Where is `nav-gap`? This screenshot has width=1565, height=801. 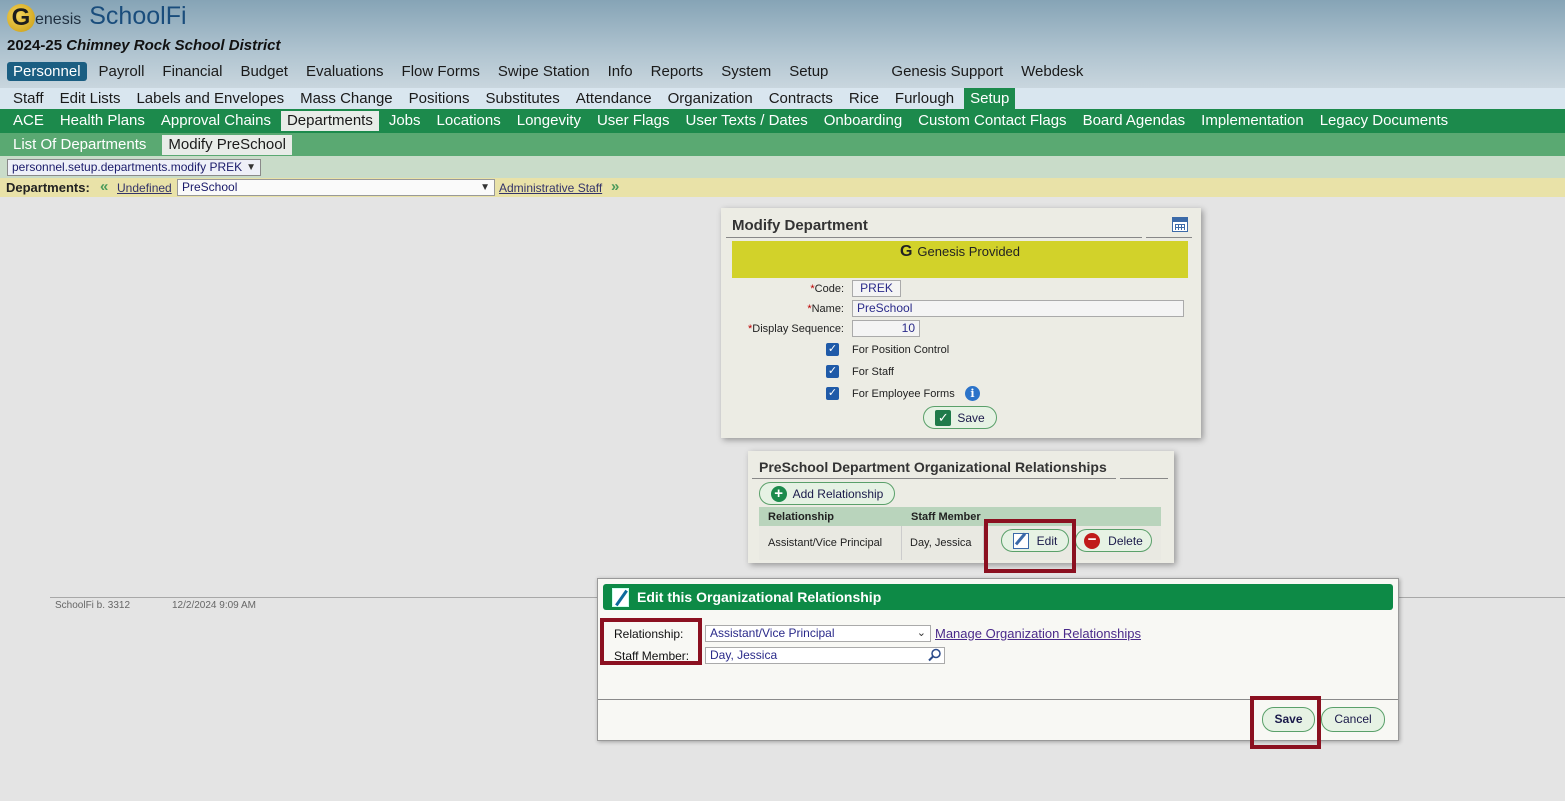 nav-gap is located at coordinates (862, 71).